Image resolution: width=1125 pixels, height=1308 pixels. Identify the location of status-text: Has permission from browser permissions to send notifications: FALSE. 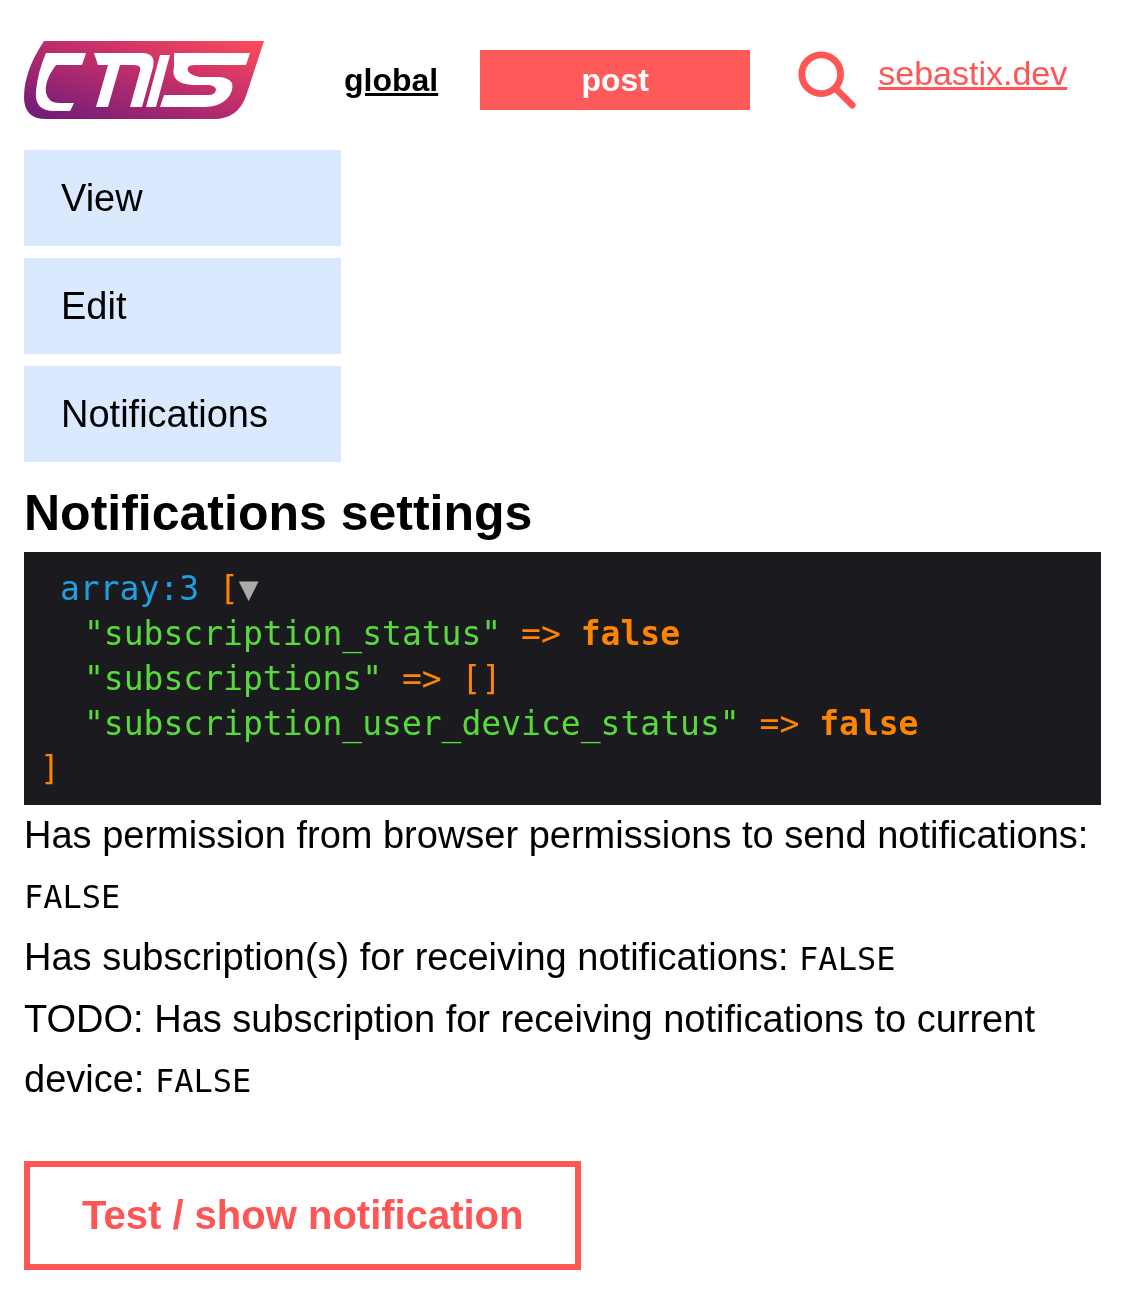
(557, 865).